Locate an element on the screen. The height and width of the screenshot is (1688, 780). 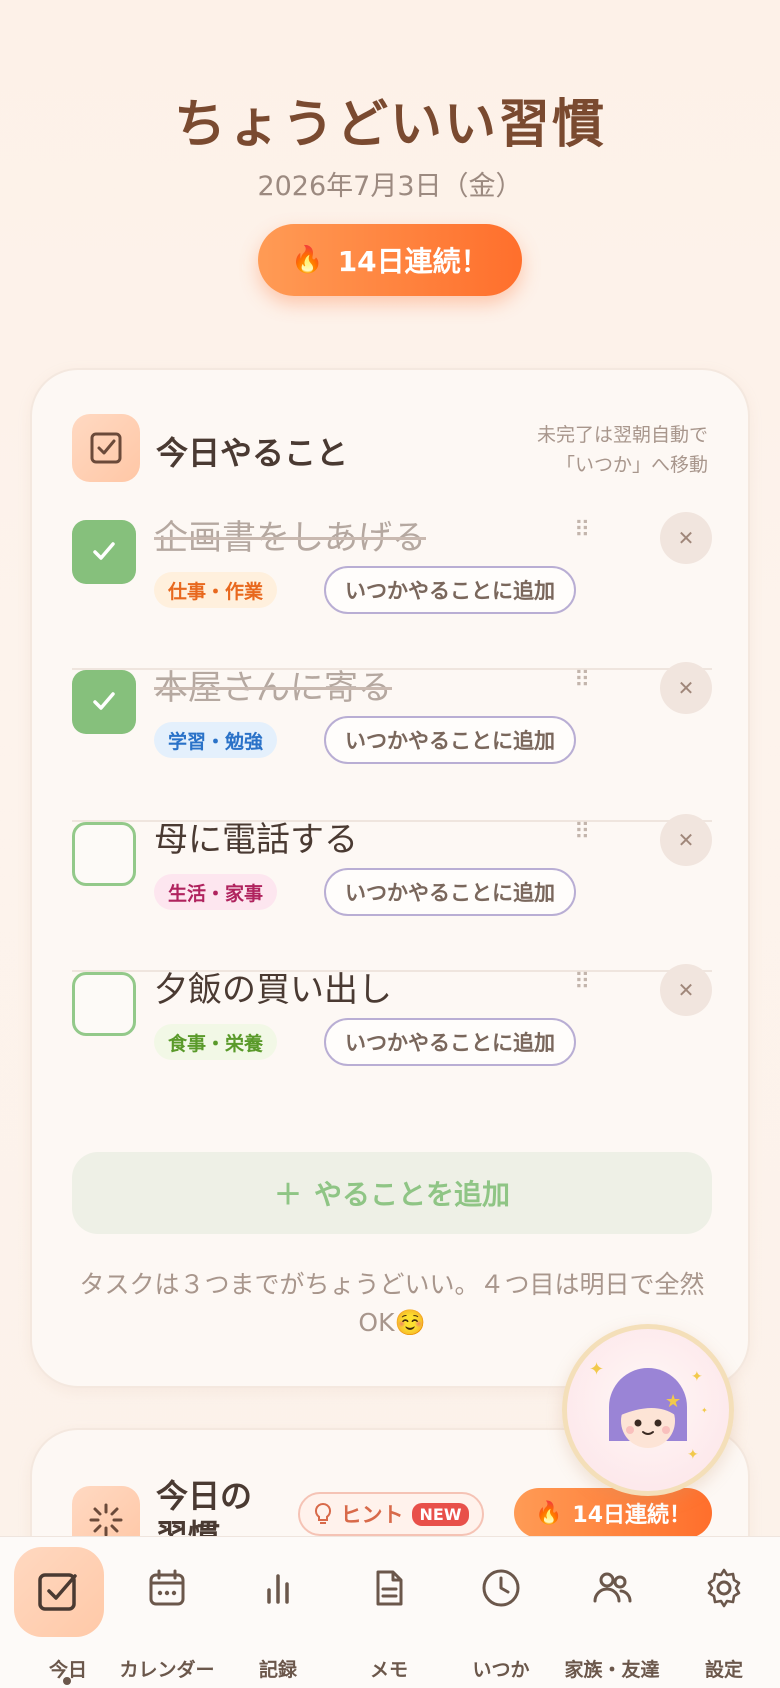
nav-settings: 設定 is located at coordinates (724, 1612).